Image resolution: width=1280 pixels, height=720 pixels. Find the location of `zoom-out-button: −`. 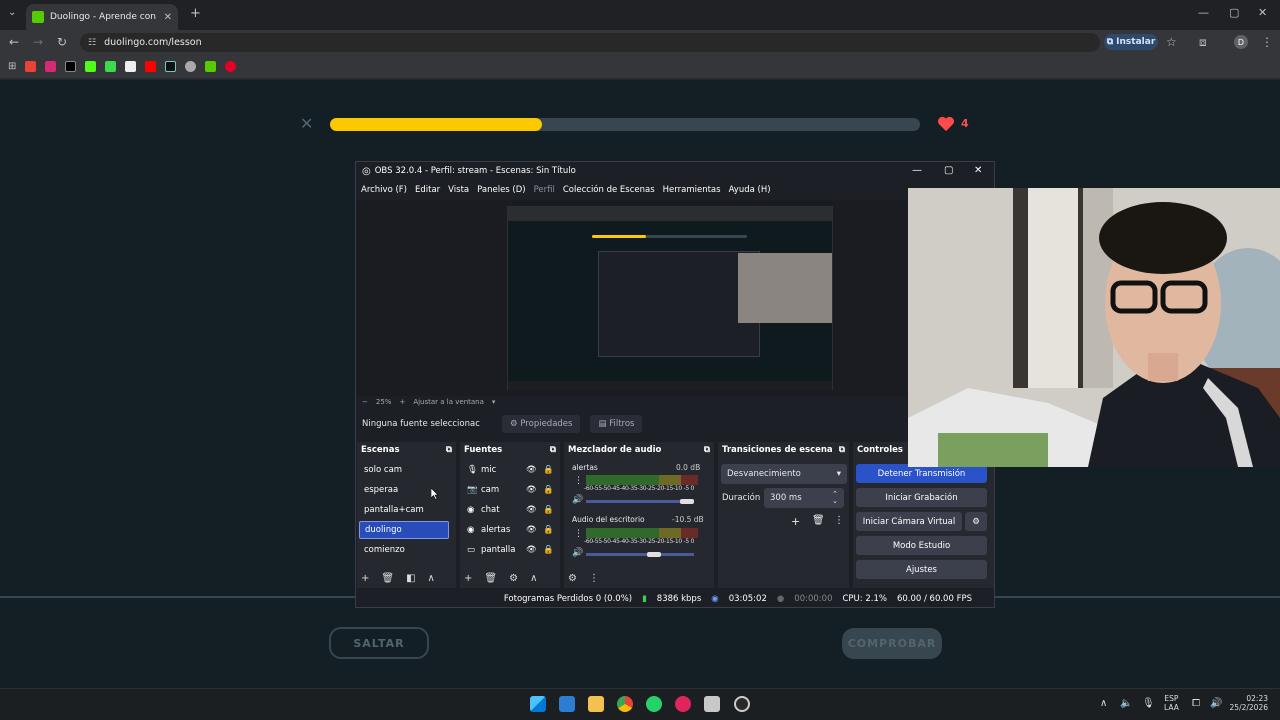

zoom-out-button: − is located at coordinates (365, 402).